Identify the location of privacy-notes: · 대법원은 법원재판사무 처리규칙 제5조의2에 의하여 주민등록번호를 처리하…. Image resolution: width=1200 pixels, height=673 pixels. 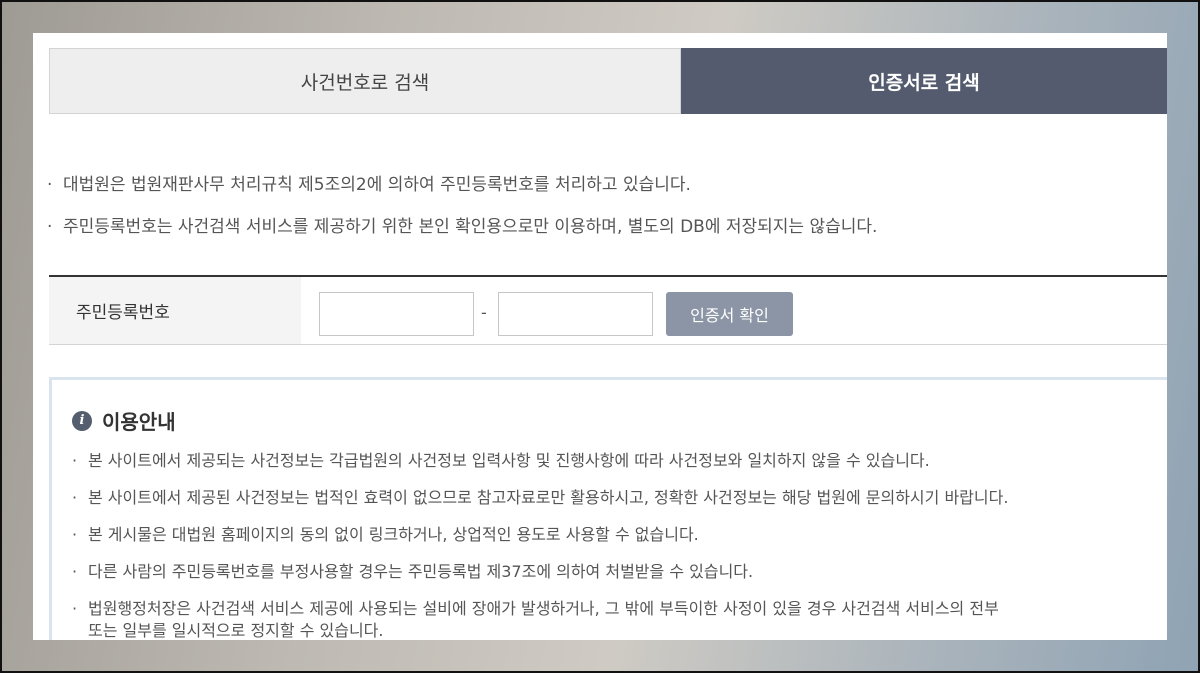
(462, 217).